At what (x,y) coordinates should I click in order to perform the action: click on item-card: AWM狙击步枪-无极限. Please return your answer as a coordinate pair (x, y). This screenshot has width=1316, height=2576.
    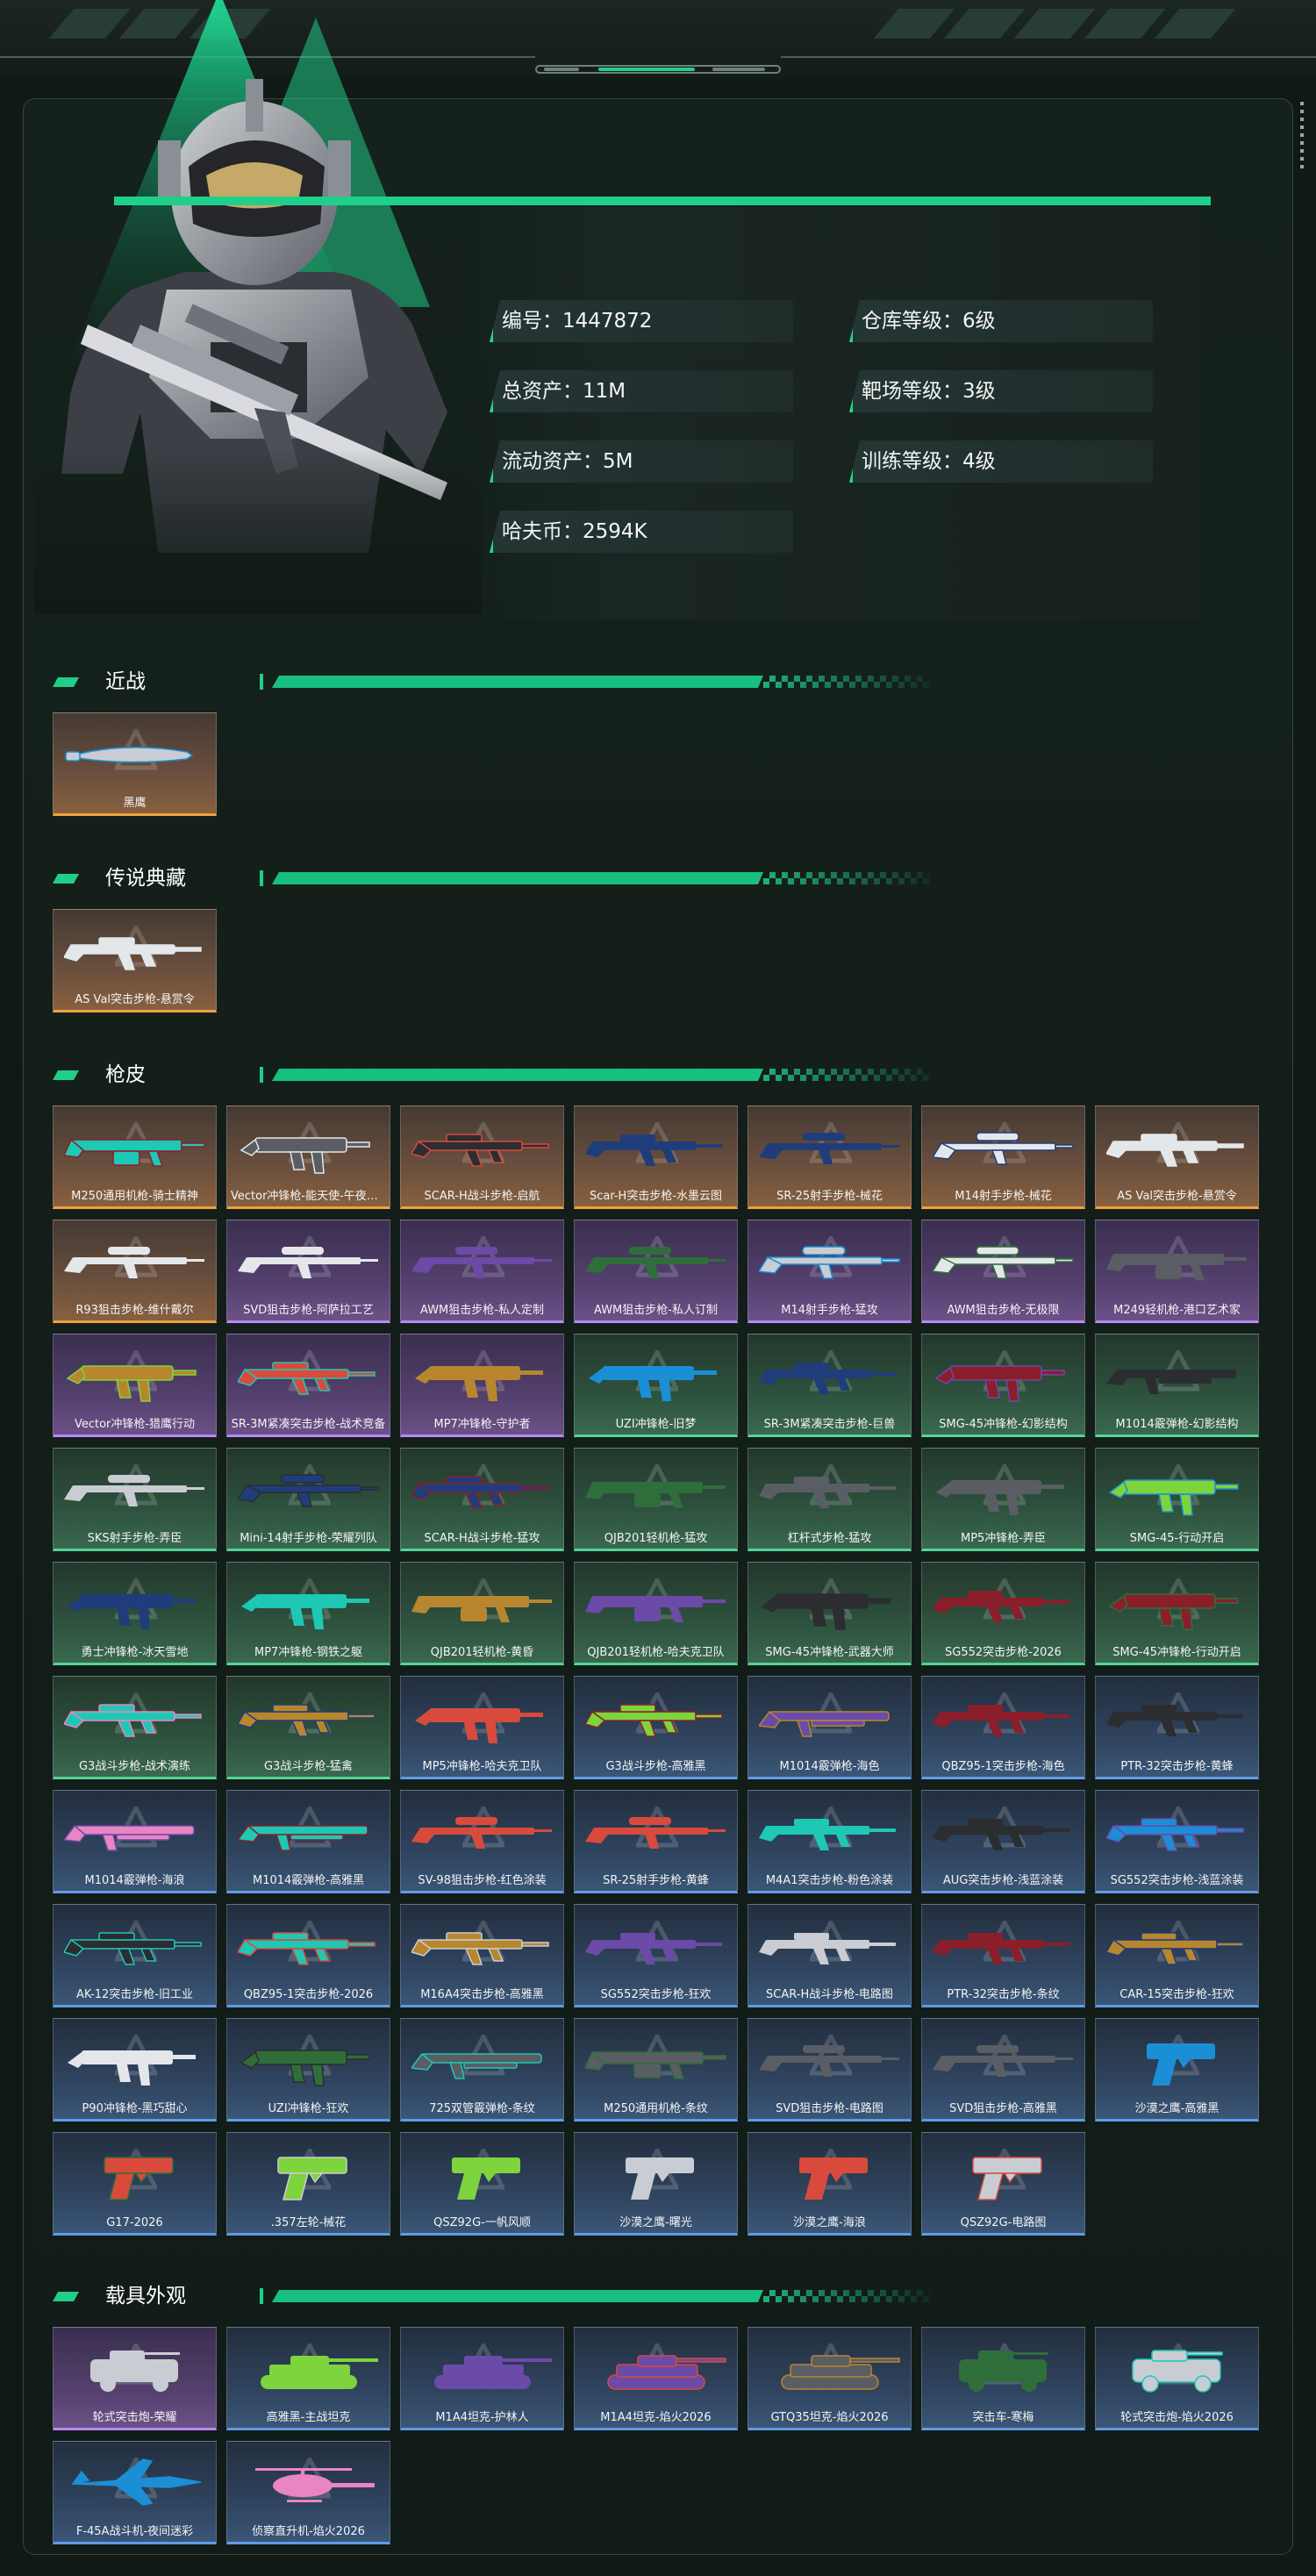
    Looking at the image, I should click on (1003, 1271).